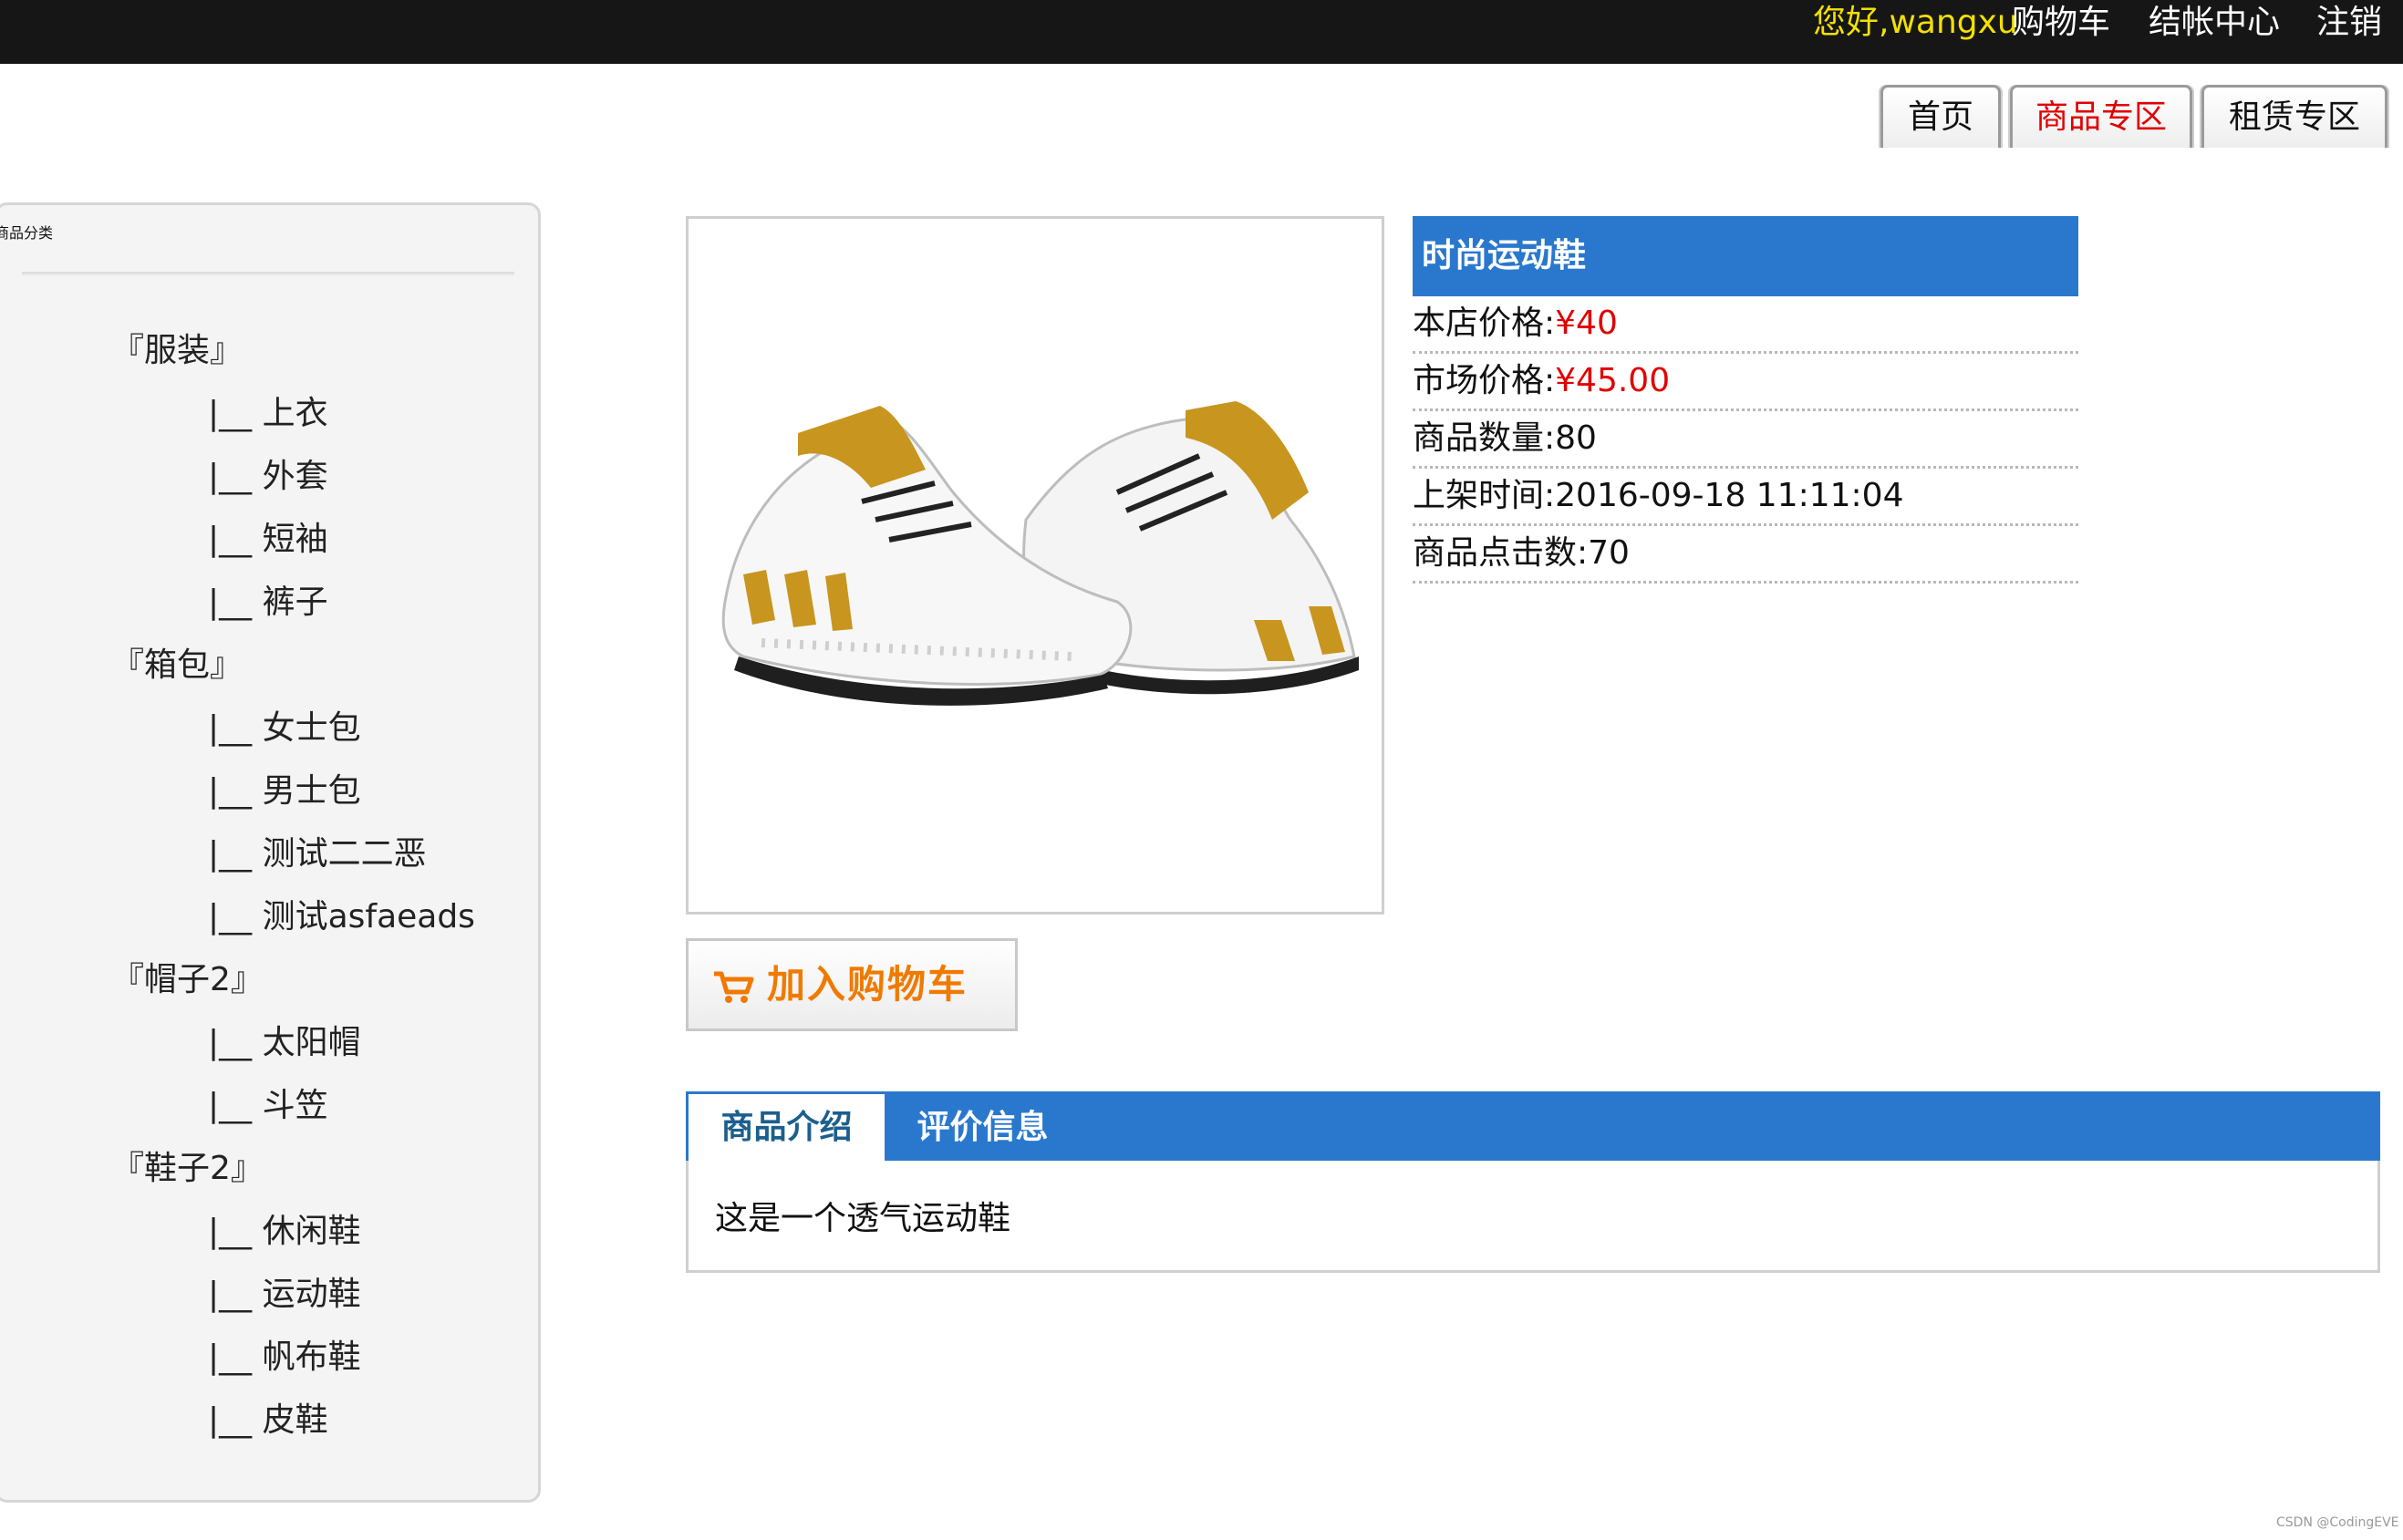 The width and height of the screenshot is (2403, 1540). Describe the element at coordinates (284, 1039) in the screenshot. I see `subcategory-item: |__ 太阳帽` at that location.